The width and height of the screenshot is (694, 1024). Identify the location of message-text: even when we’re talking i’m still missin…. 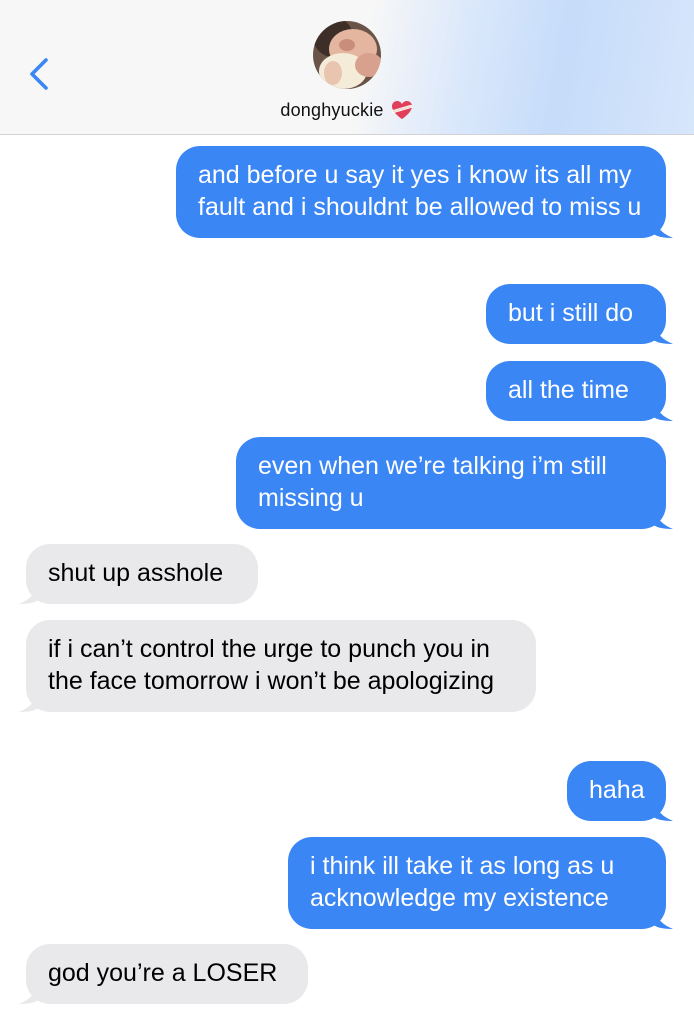
(432, 482).